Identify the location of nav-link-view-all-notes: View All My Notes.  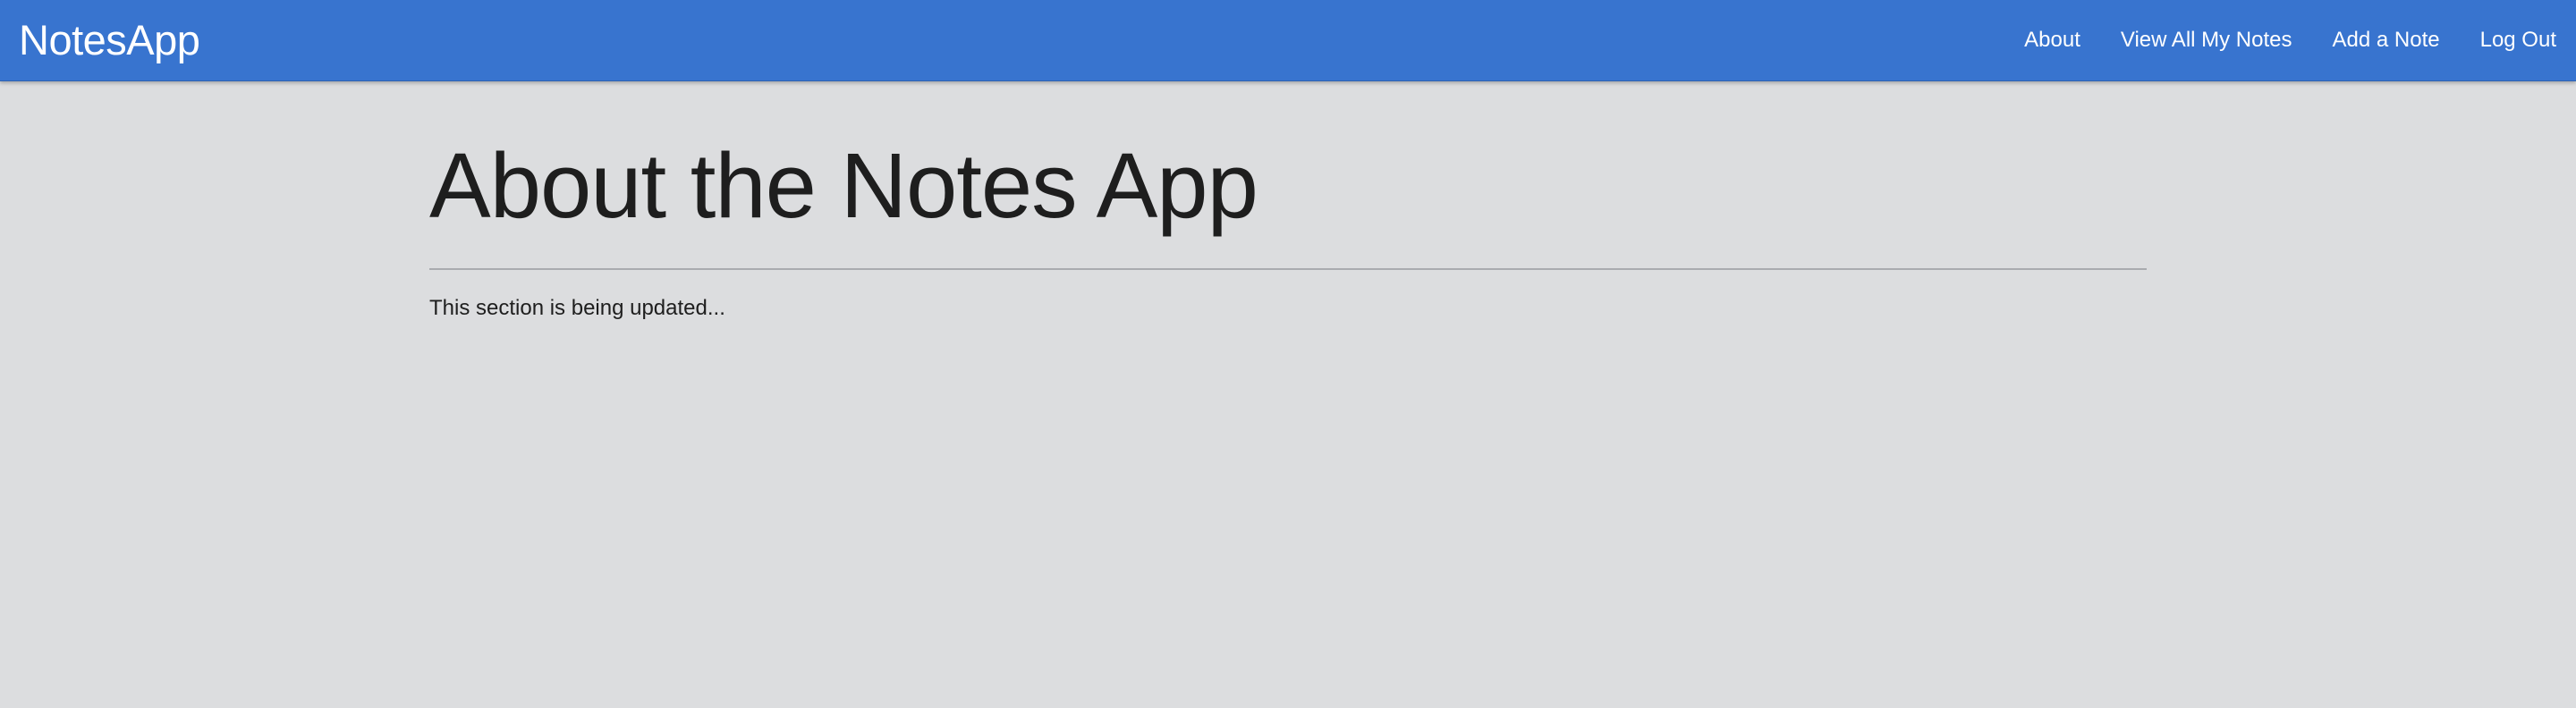
(2206, 40).